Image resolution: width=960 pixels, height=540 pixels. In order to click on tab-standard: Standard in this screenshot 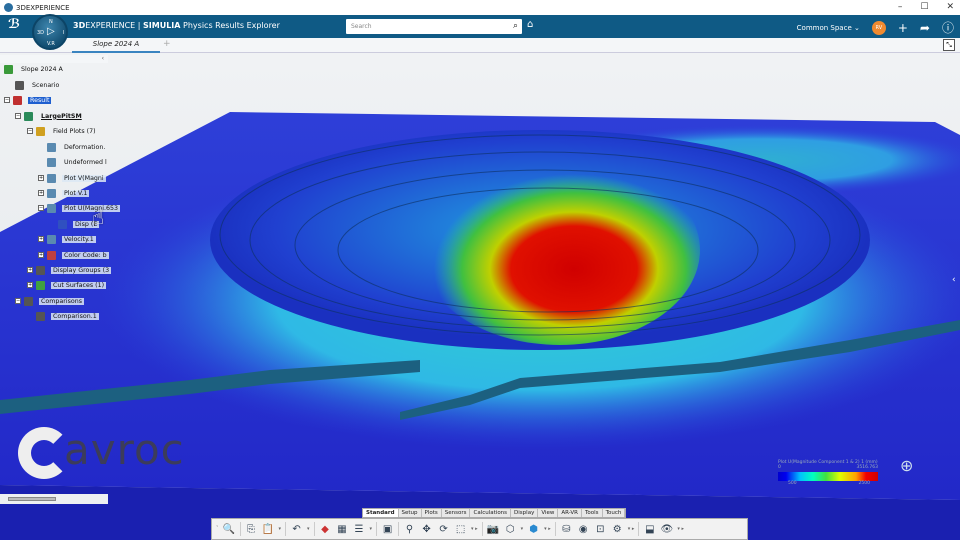, I will do `click(381, 513)`.